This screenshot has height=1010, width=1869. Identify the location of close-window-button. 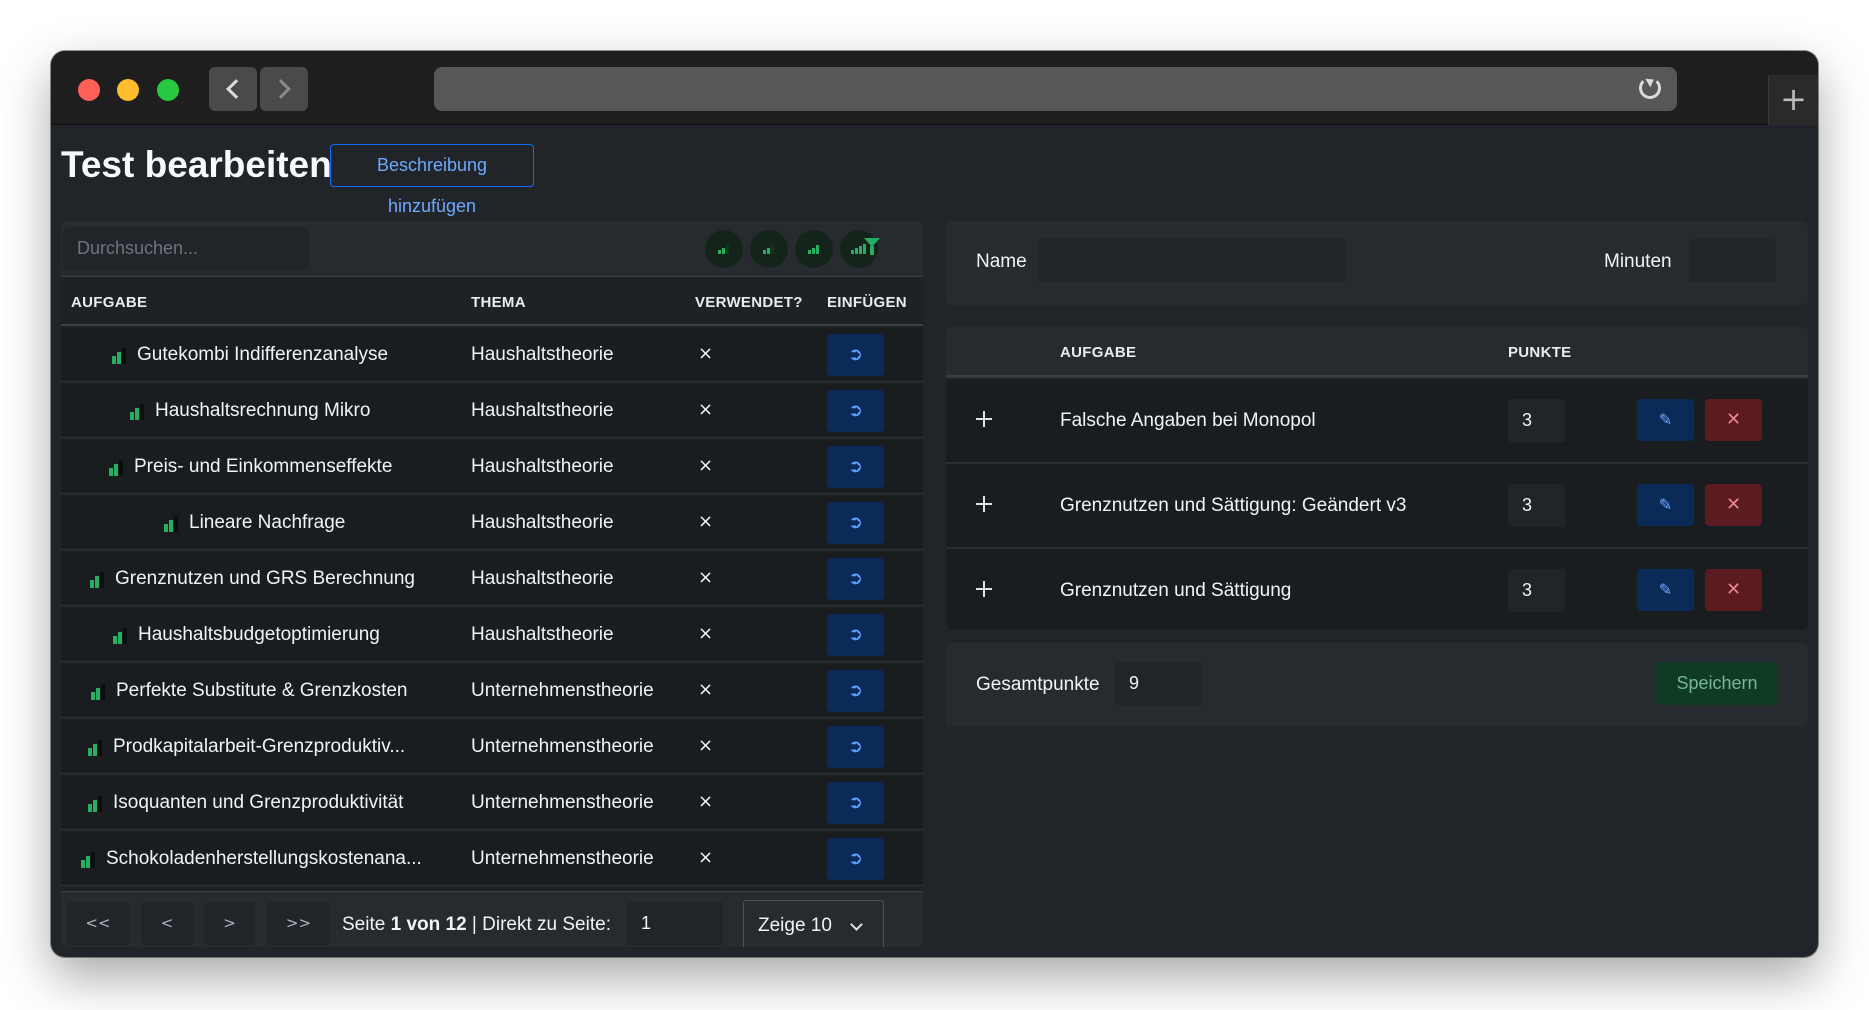
(89, 90).